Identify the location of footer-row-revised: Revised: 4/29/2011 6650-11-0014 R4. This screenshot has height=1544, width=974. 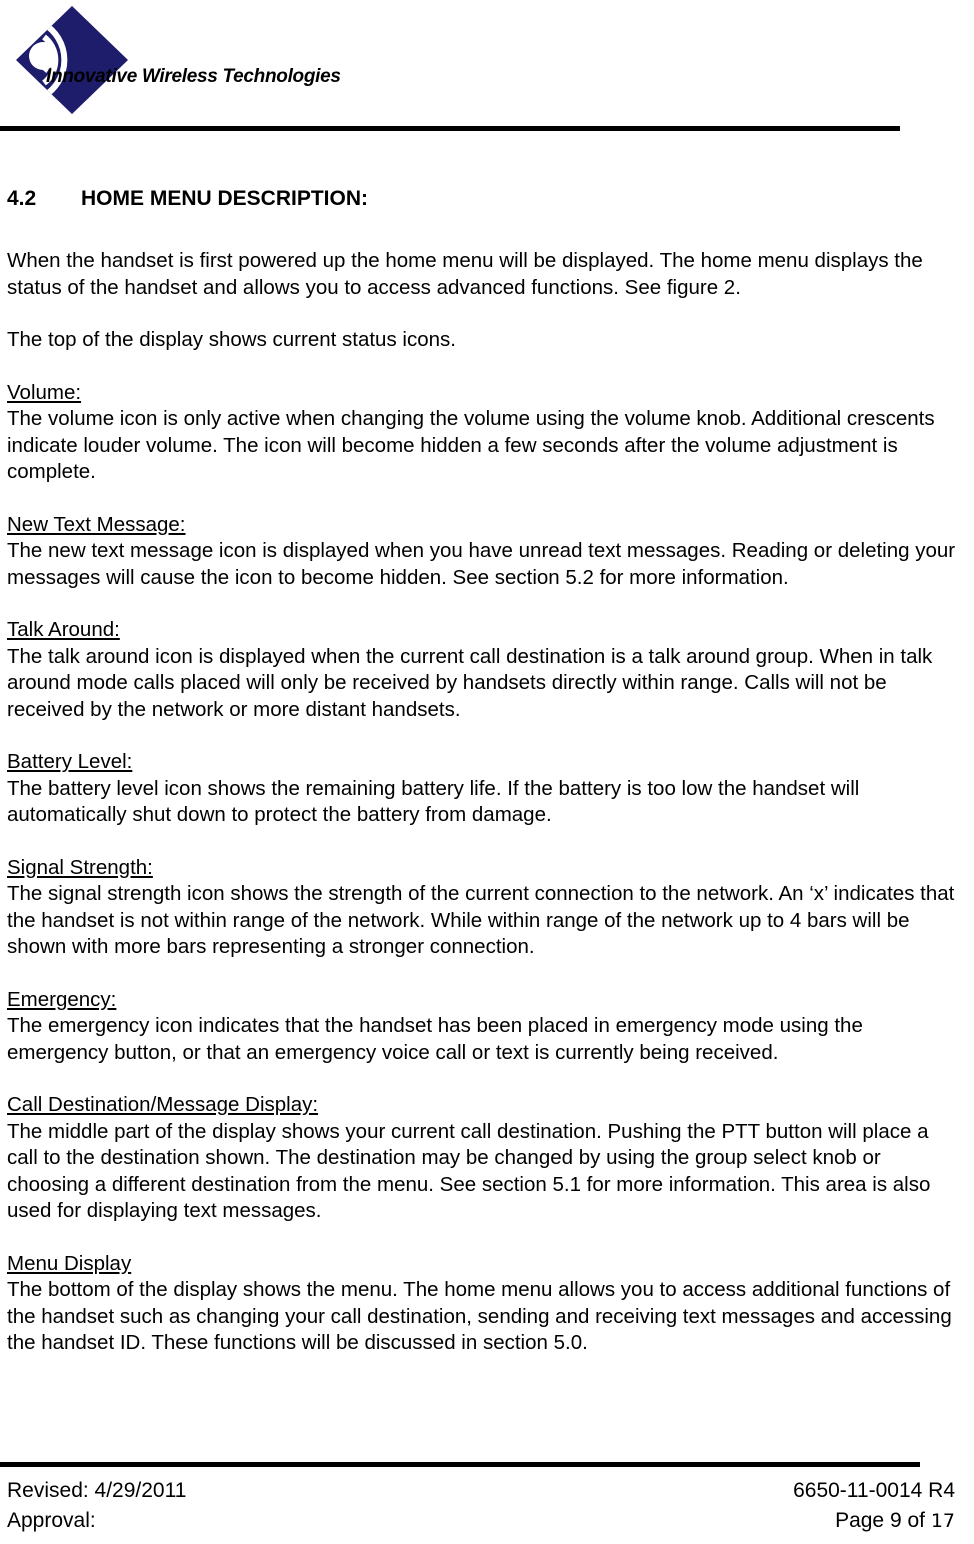
(481, 1491).